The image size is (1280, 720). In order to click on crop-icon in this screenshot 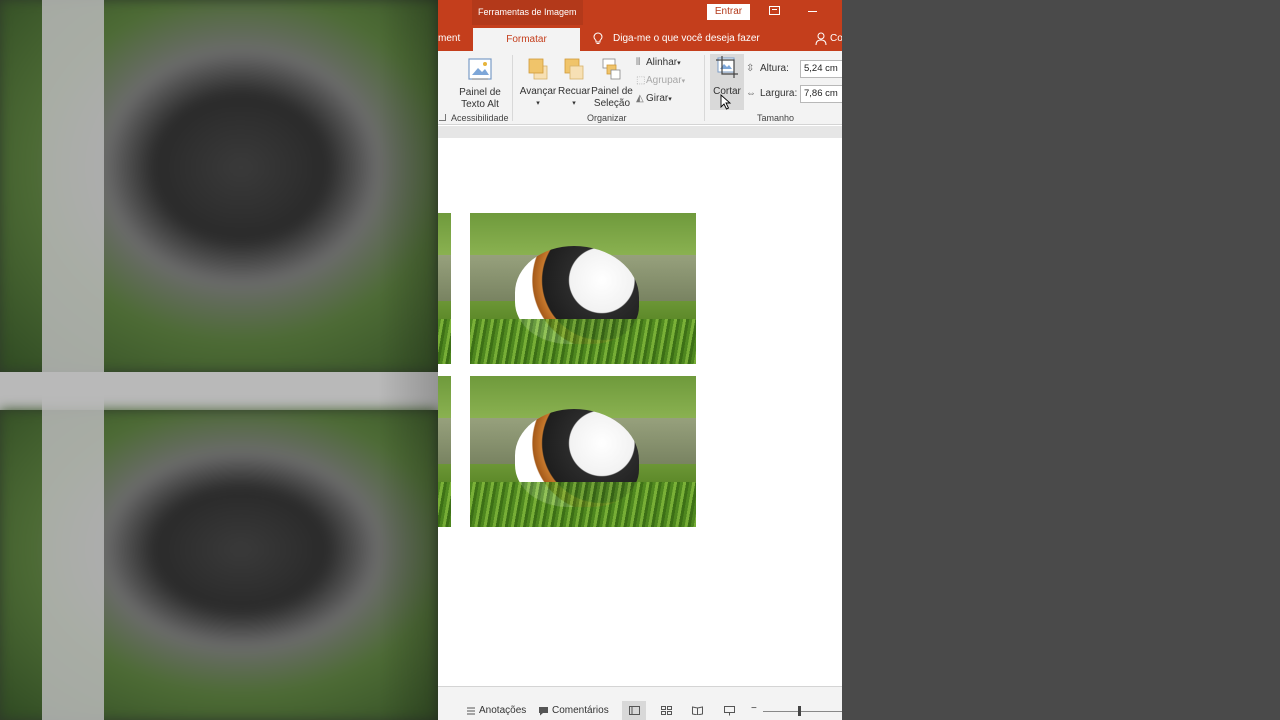, I will do `click(727, 67)`.